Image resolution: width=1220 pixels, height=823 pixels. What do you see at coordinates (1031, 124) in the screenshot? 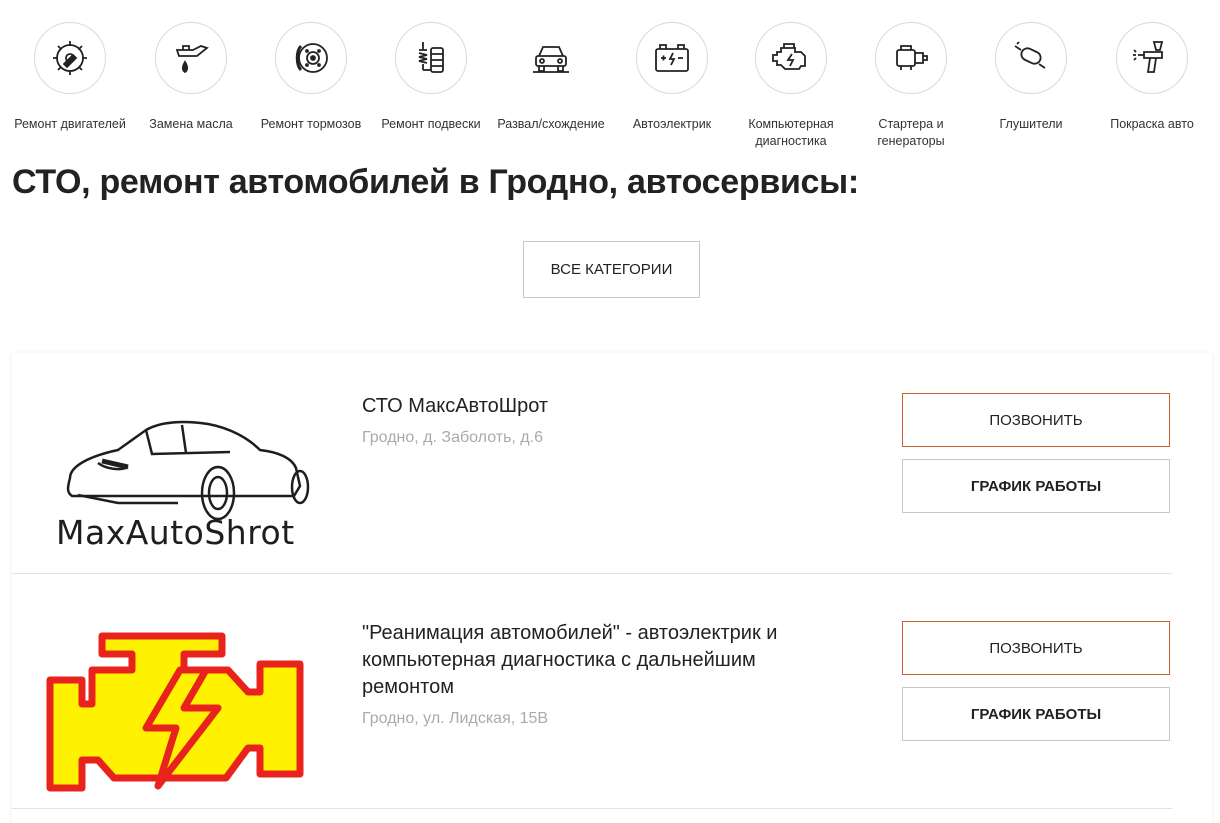
I see `category-label: Глушители` at bounding box center [1031, 124].